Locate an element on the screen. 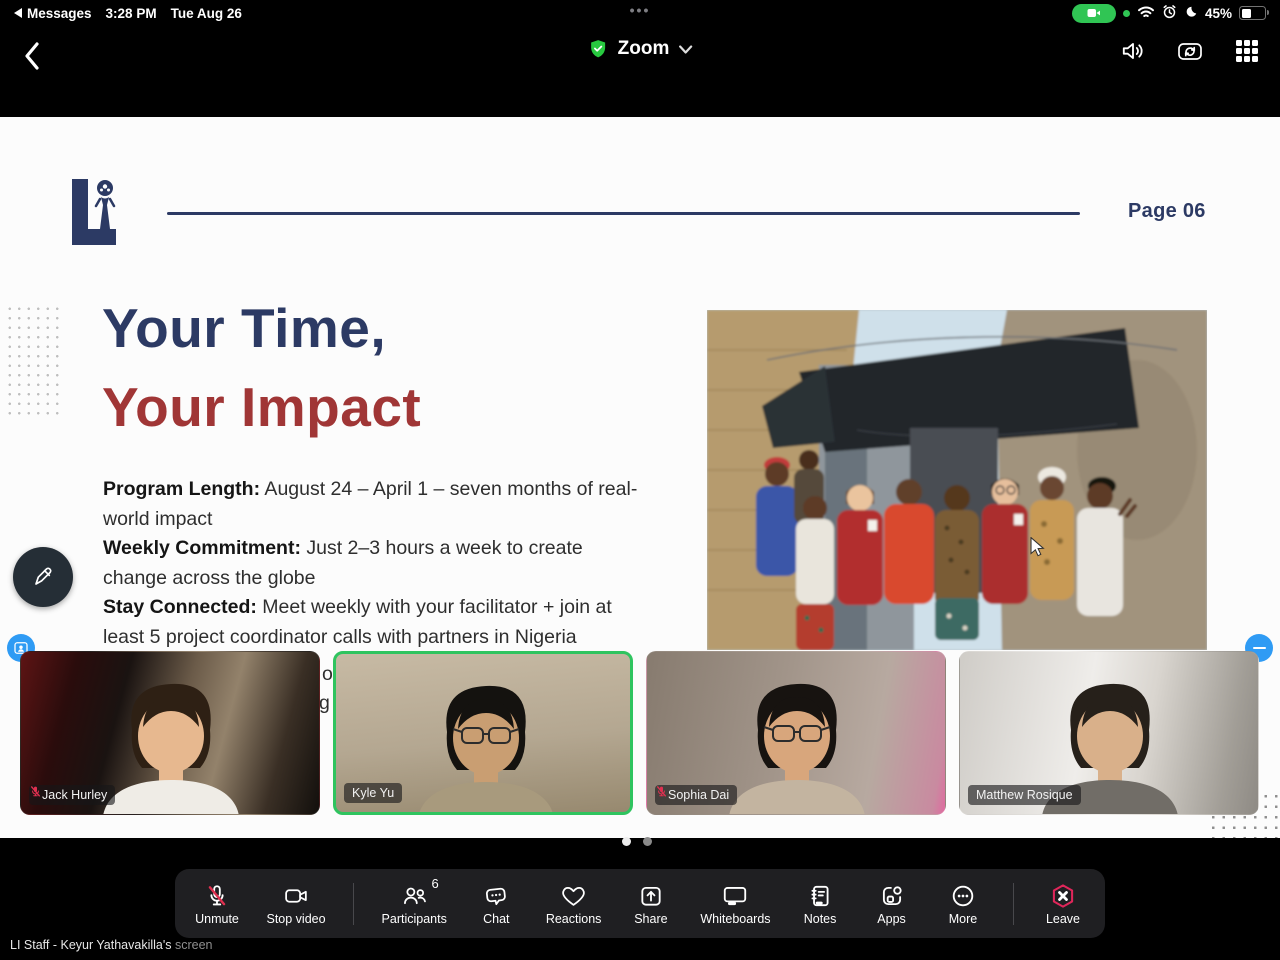 Image resolution: width=1280 pixels, height=960 pixels. mic-active-dot is located at coordinates (1126, 13).